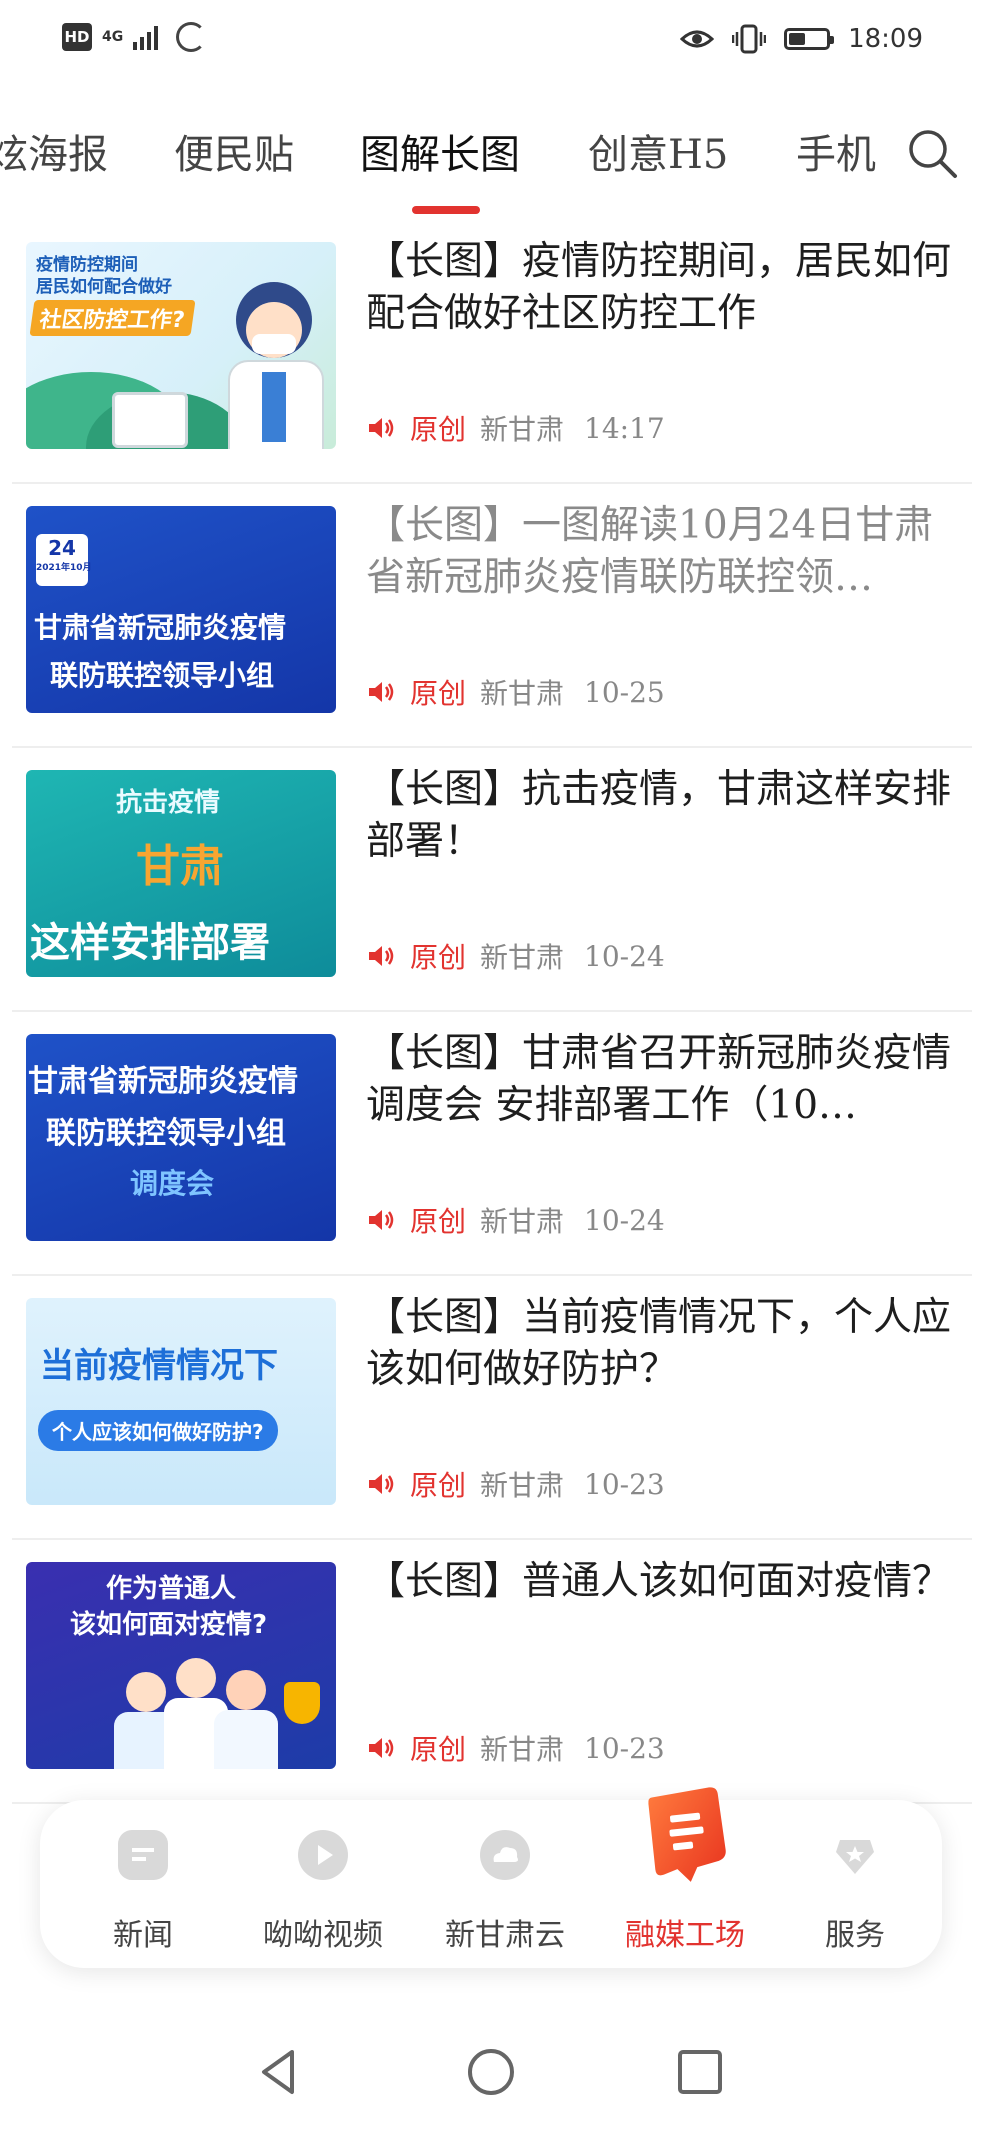 The height and width of the screenshot is (2131, 983). What do you see at coordinates (112, 318) in the screenshot?
I see `thumb-line: 社区防控工作?` at bounding box center [112, 318].